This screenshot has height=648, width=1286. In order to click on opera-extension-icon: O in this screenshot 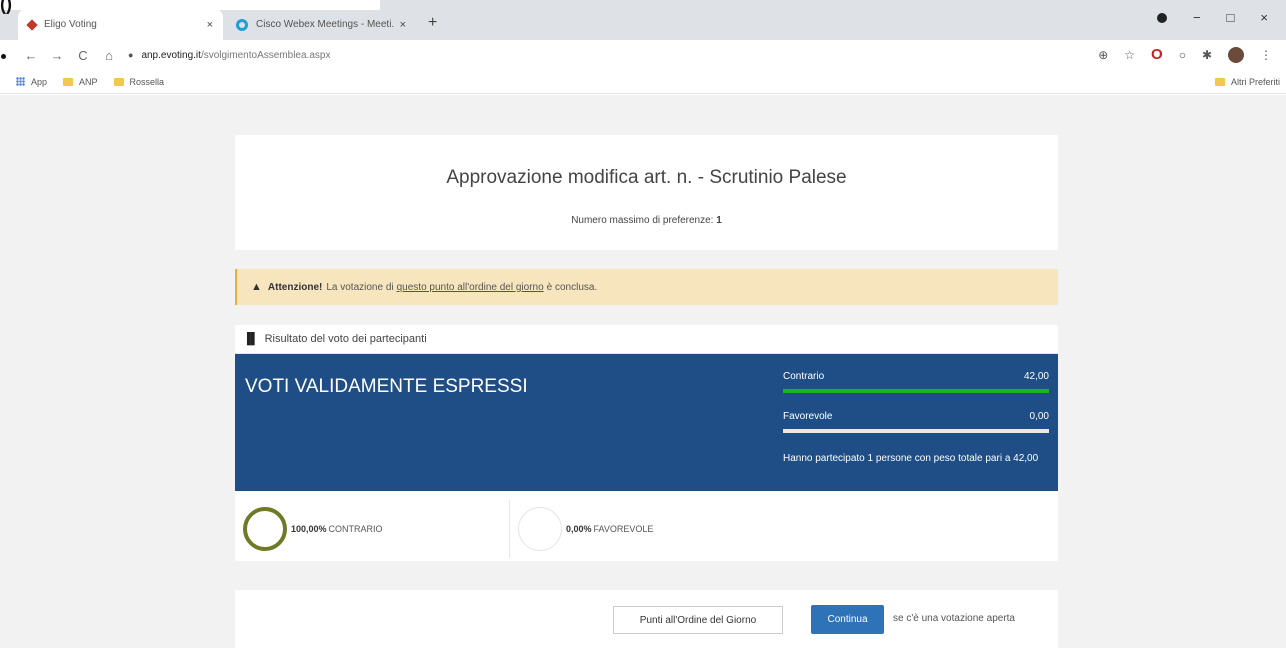, I will do `click(1157, 54)`.